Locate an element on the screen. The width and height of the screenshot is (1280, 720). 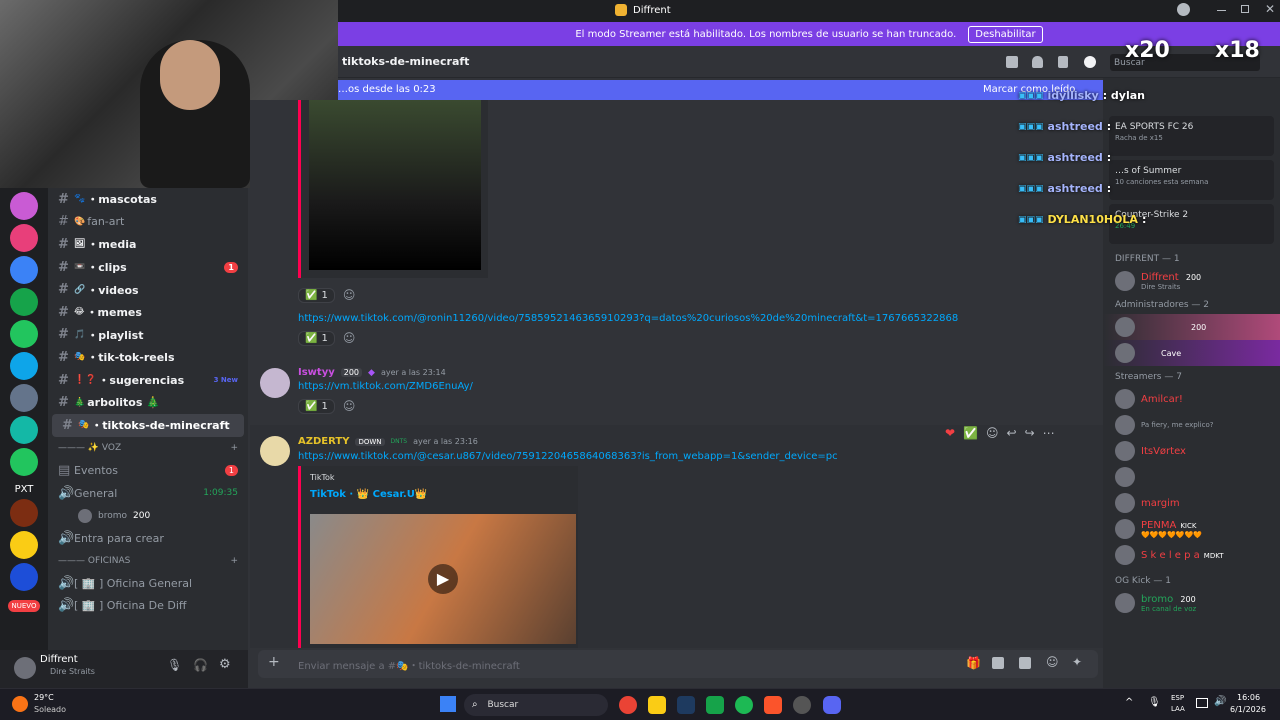
close-button: ✕ is located at coordinates (1270, 9).